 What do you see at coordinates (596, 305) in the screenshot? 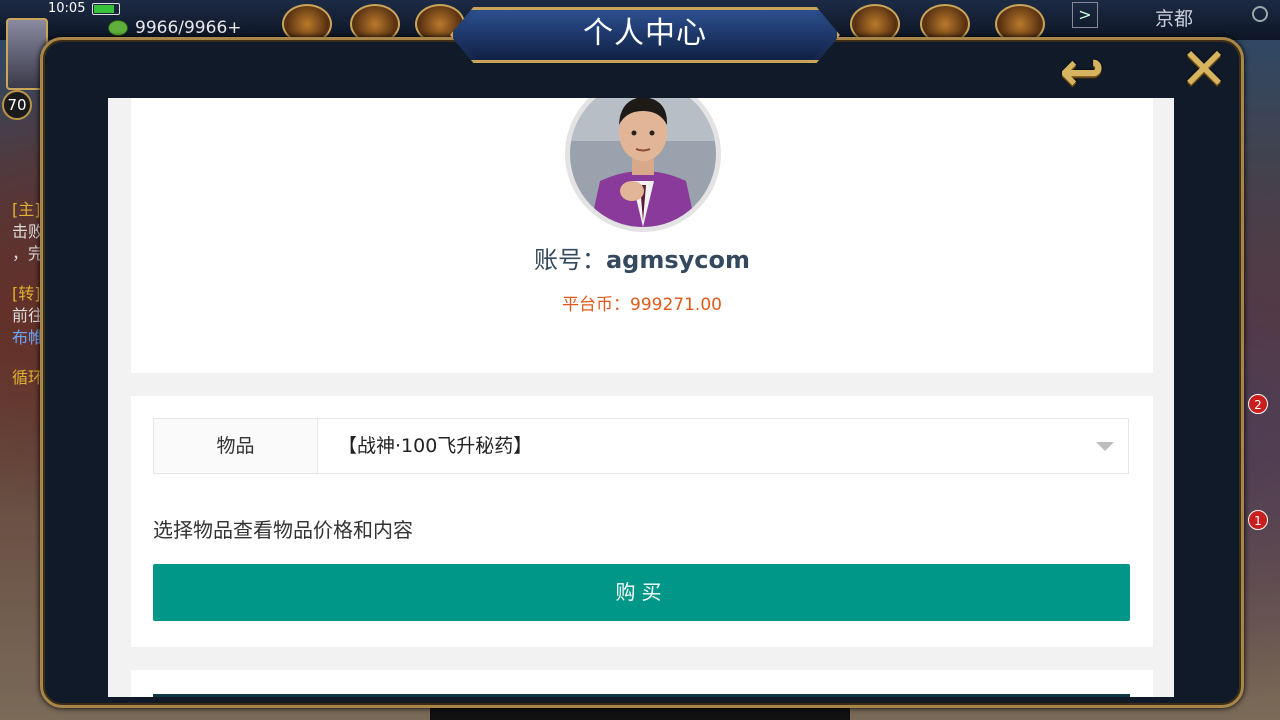
I see `balance-label: 平台币：` at bounding box center [596, 305].